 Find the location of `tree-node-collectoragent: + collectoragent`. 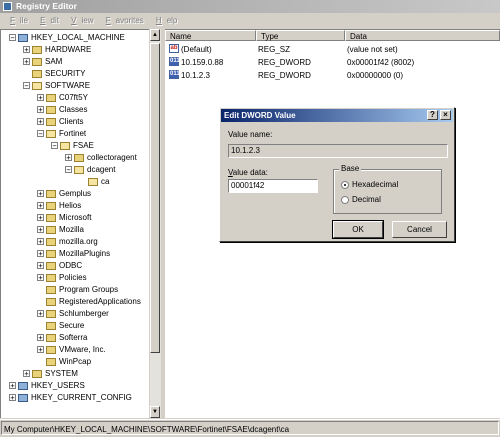

tree-node-collectoragent: + collectoragent is located at coordinates (101, 157).